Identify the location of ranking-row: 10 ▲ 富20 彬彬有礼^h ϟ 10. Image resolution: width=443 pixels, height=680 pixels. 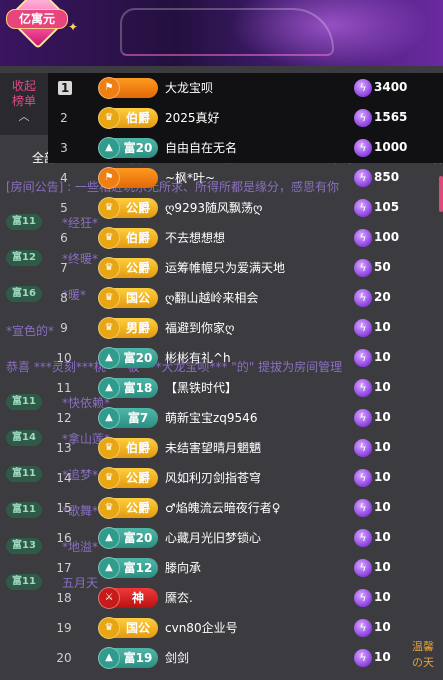
(245, 358).